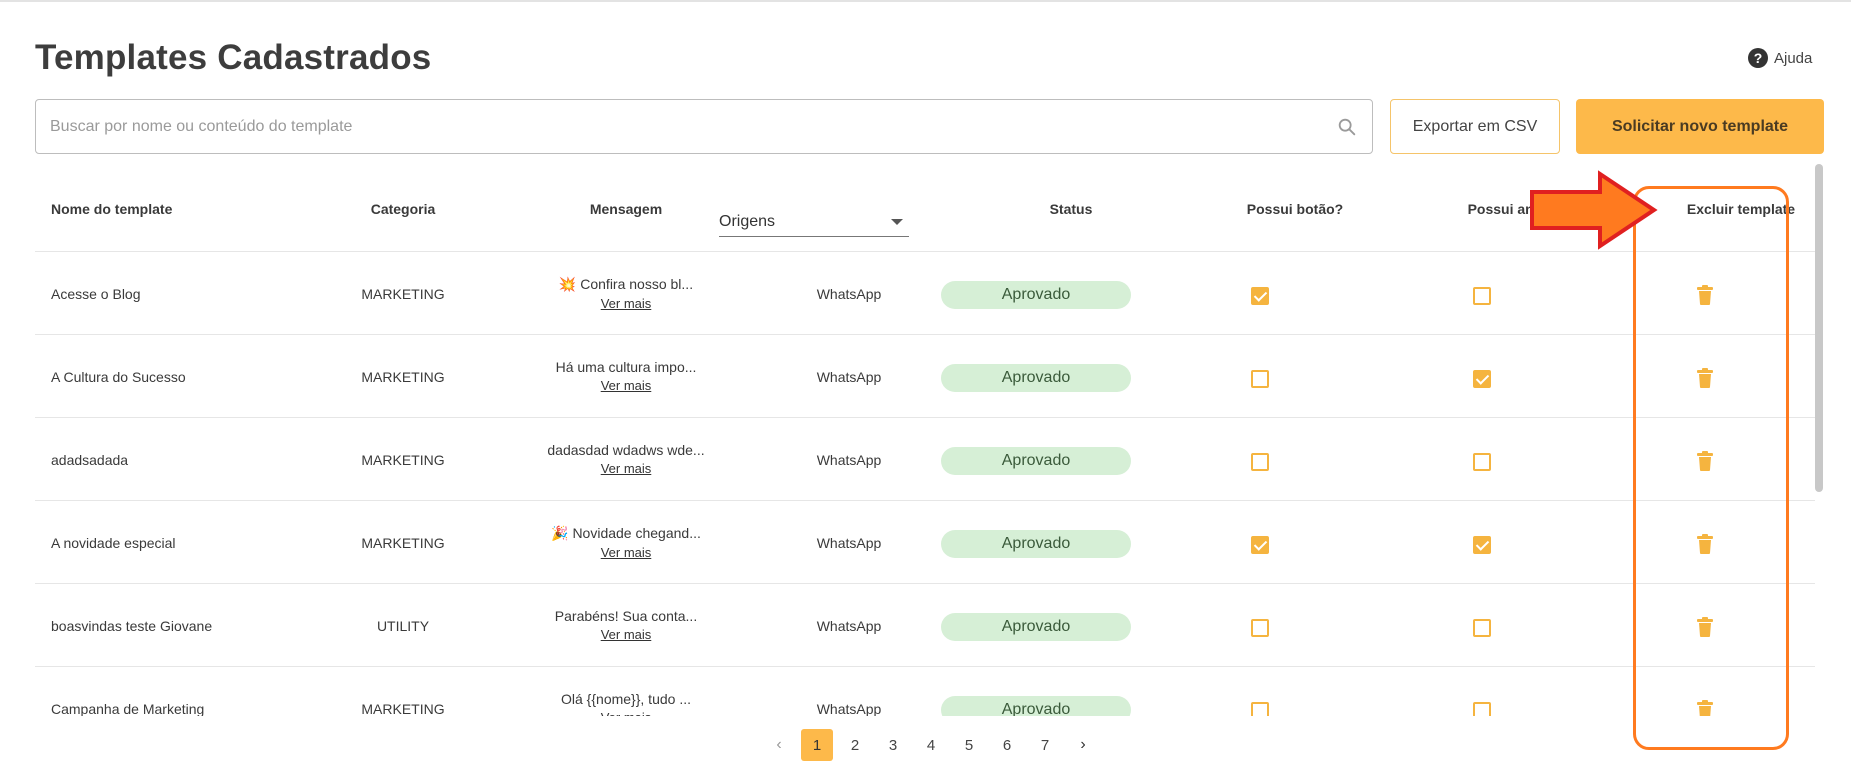 This screenshot has height=778, width=1851. Describe the element at coordinates (693, 126) in the screenshot. I see `search-input` at that location.